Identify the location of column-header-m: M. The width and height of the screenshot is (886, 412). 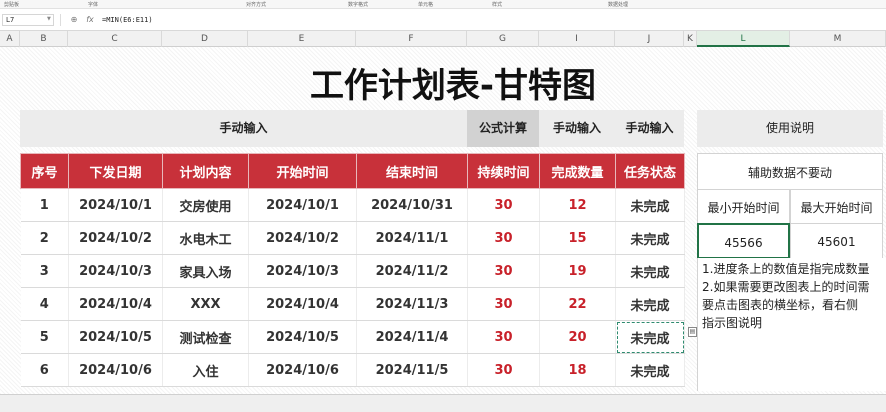
(838, 39).